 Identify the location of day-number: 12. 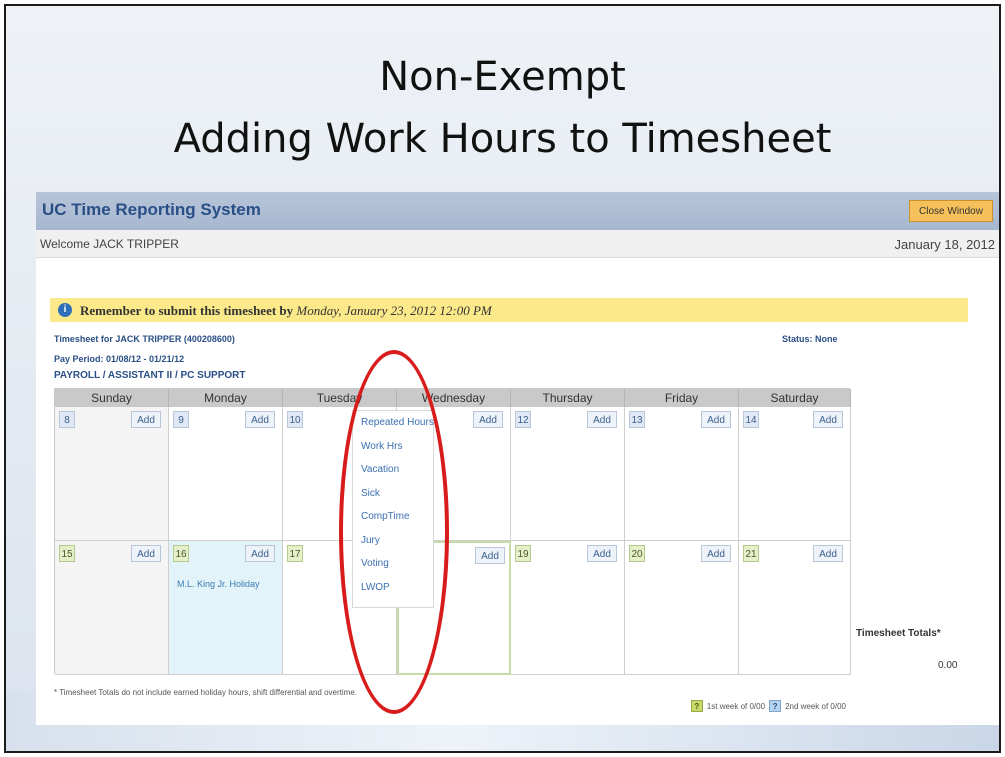
(523, 419).